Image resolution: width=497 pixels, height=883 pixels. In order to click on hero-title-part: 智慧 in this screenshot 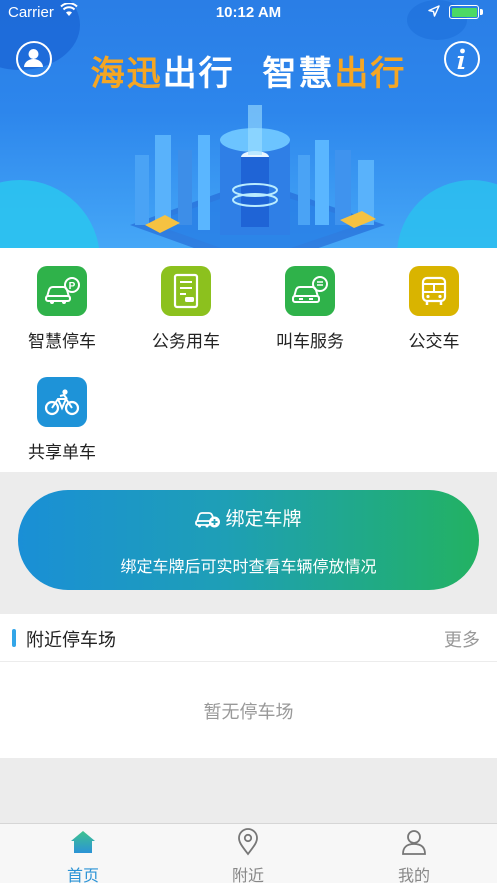, I will do `click(298, 74)`.